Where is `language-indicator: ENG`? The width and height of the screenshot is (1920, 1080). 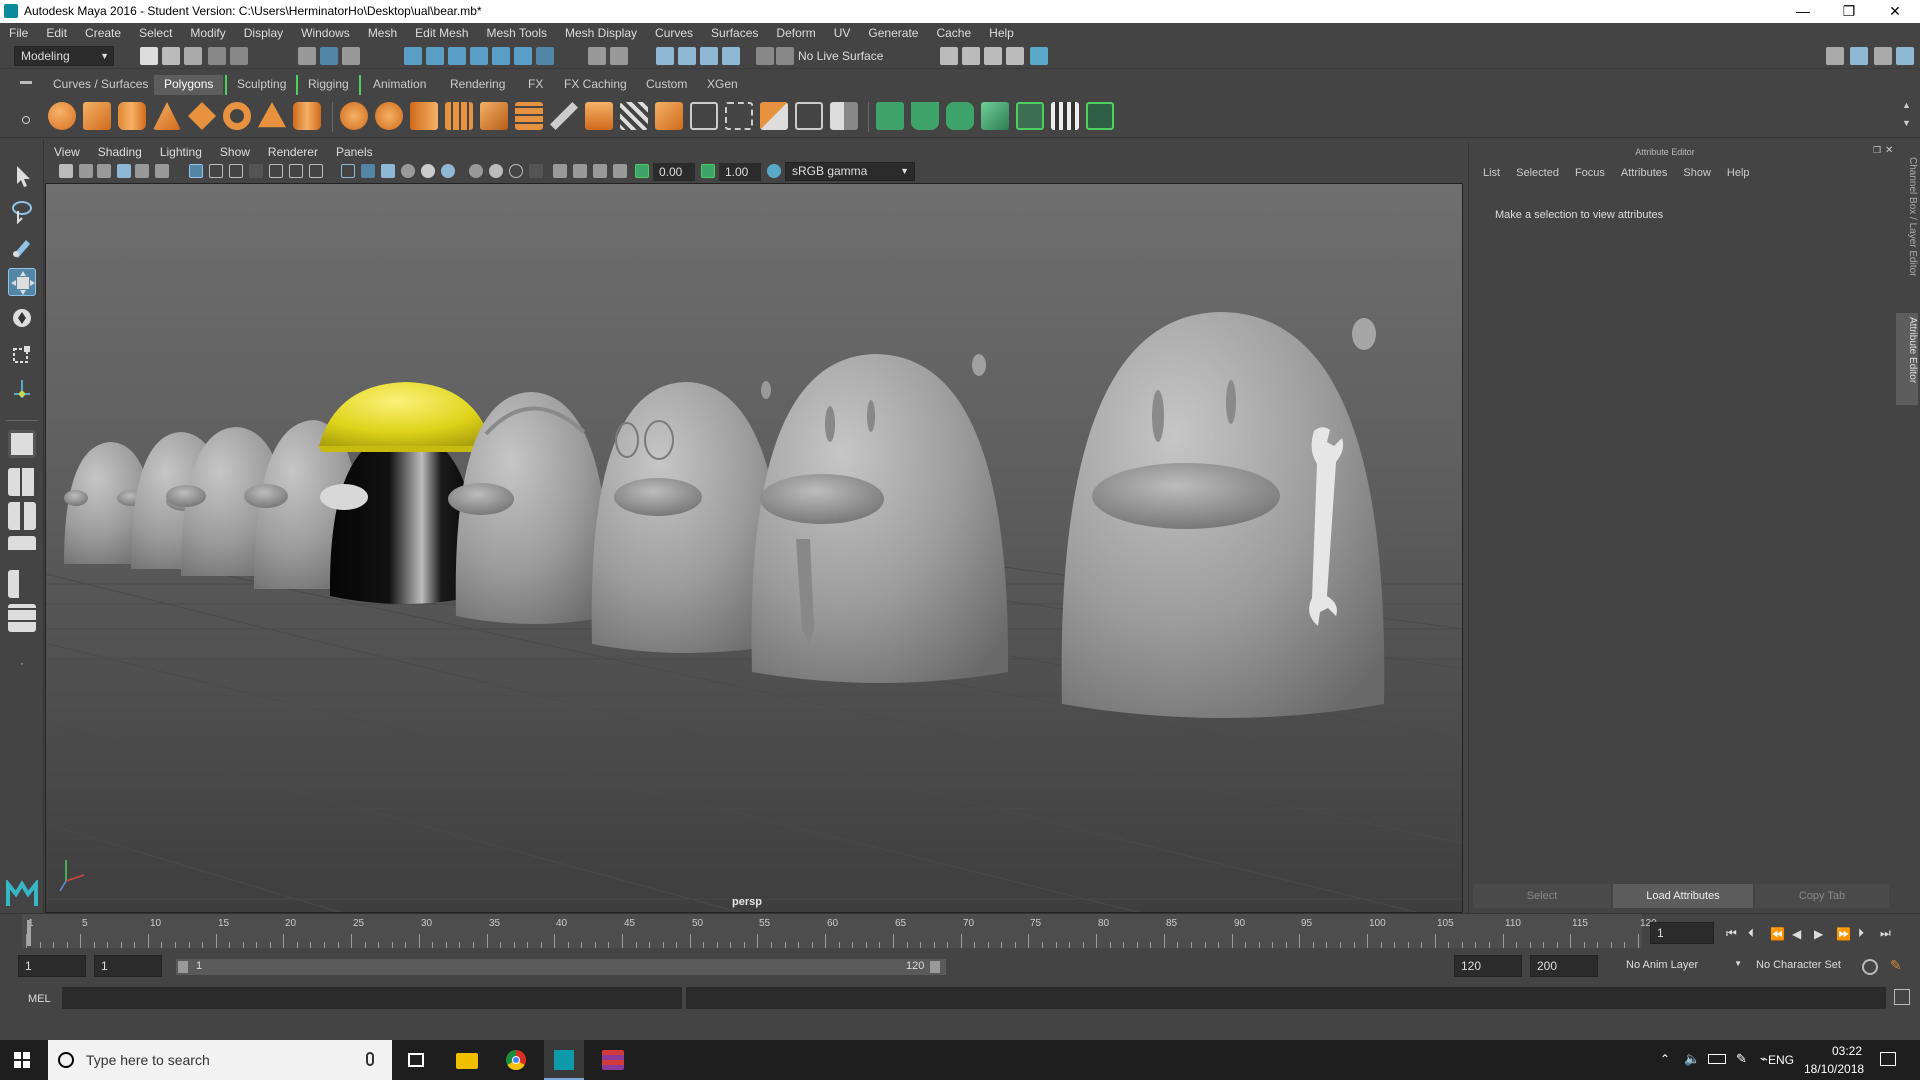
language-indicator: ENG is located at coordinates (1781, 1060).